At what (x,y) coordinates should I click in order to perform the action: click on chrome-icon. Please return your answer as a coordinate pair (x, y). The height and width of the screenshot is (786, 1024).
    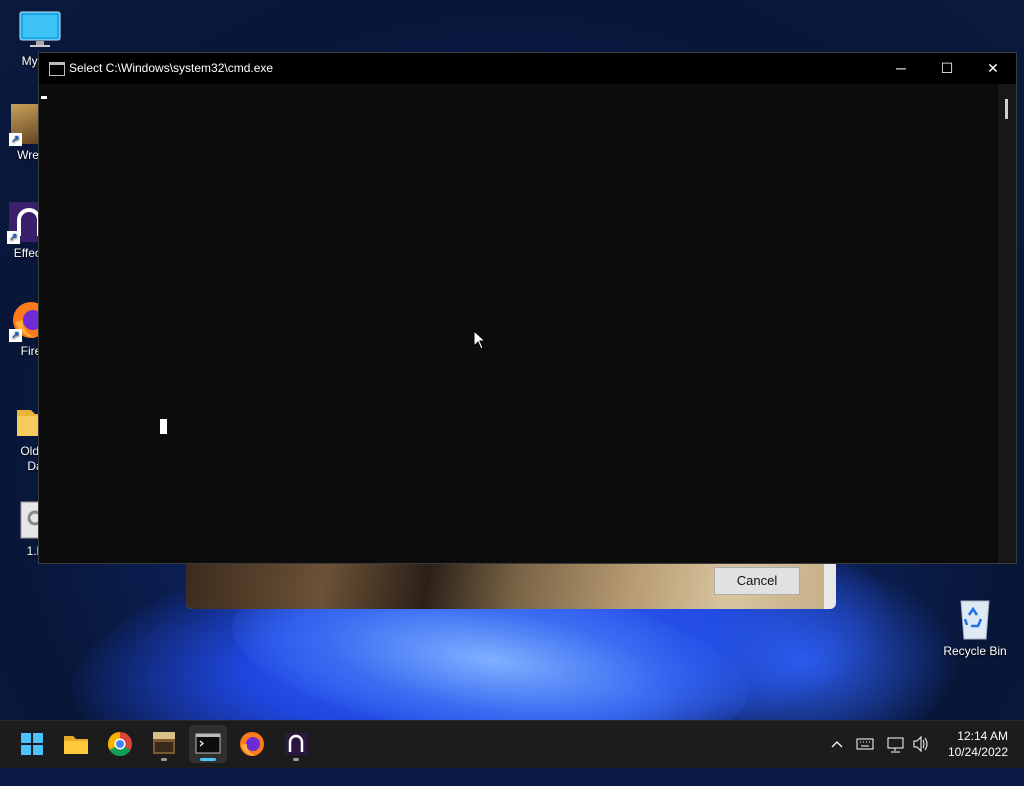
    Looking at the image, I should click on (119, 744).